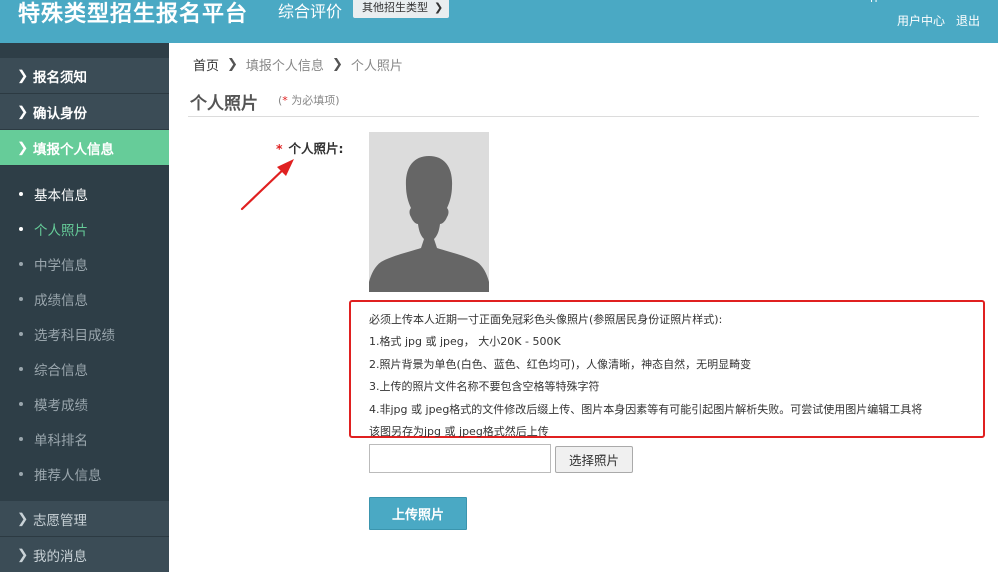 The image size is (998, 572). Describe the element at coordinates (133, 14) in the screenshot. I see `site-title: 特殊类型招生报名平台` at that location.